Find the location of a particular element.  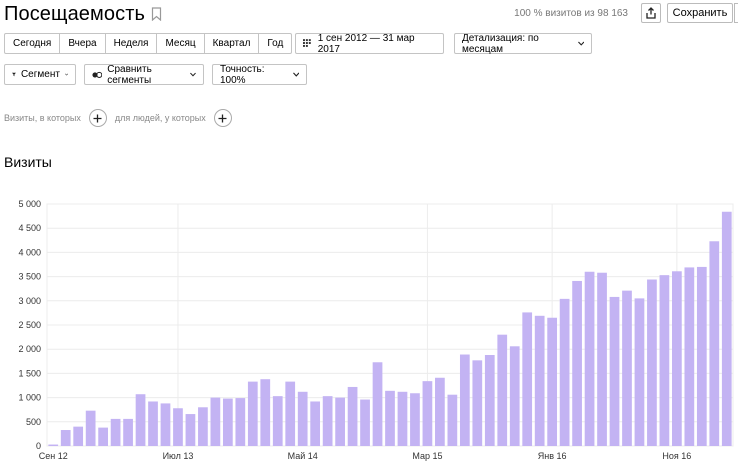

x-tick-label: Май 14 is located at coordinates (303, 456).